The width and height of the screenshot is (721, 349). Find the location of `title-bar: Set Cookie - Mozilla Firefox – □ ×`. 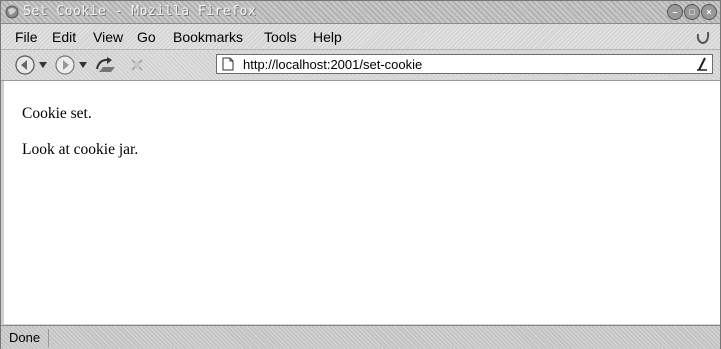

title-bar: Set Cookie - Mozilla Firefox – □ × is located at coordinates (360, 12).